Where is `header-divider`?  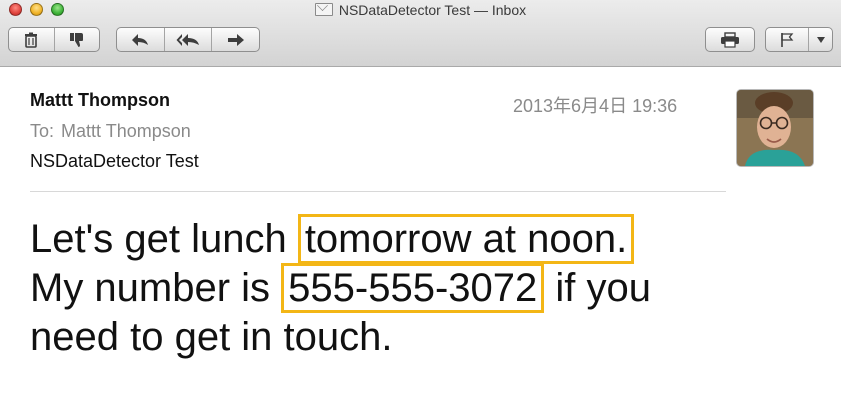 header-divider is located at coordinates (378, 191).